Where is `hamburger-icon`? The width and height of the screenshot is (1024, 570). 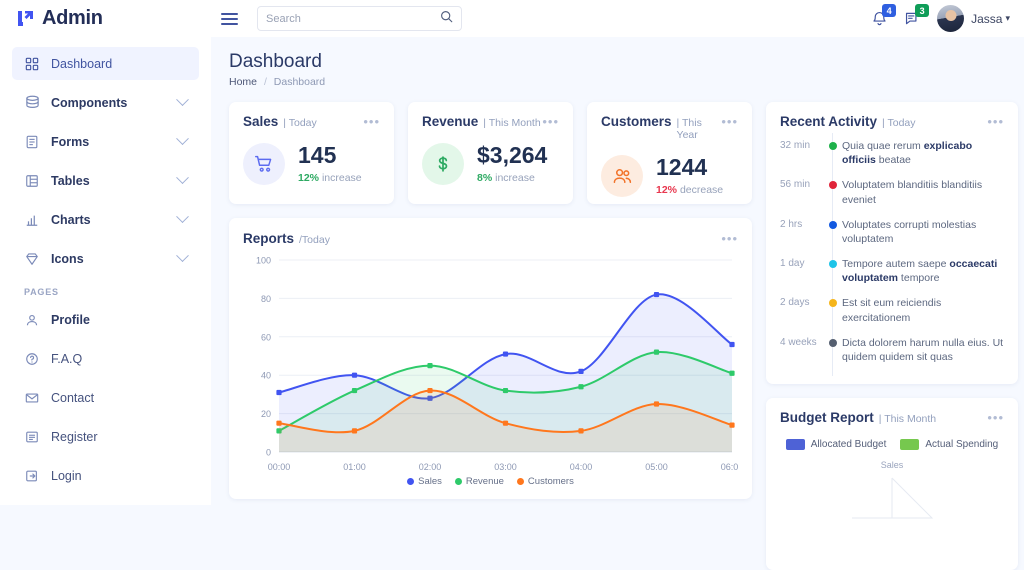 hamburger-icon is located at coordinates (229, 19).